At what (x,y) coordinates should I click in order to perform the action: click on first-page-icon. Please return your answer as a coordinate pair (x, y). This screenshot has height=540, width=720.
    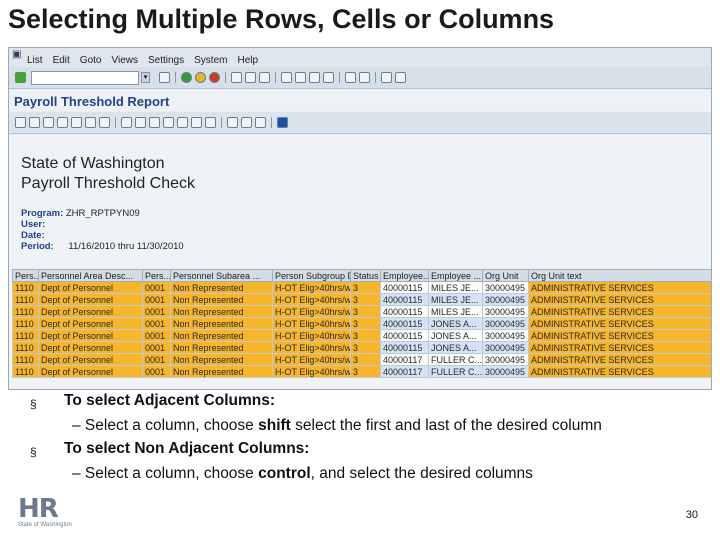
    Looking at the image, I should click on (286, 77).